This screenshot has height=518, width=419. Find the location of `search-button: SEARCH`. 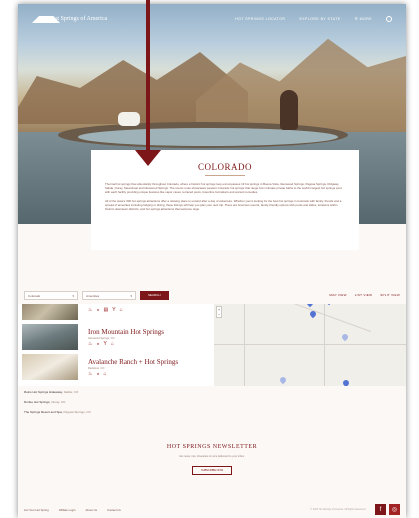

search-button: SEARCH is located at coordinates (154, 295).